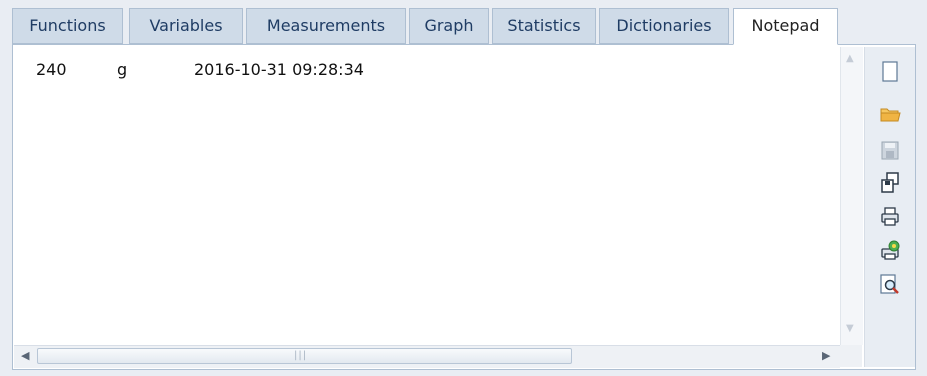 The width and height of the screenshot is (927, 376). I want to click on print-icon, so click(890, 216).